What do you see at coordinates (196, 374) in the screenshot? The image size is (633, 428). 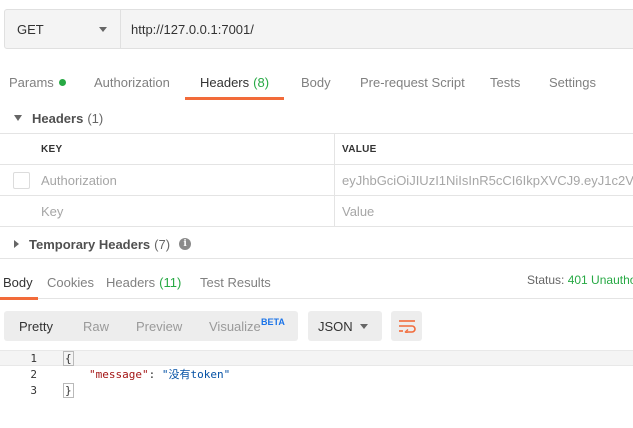 I see `json-value: "没有token"` at bounding box center [196, 374].